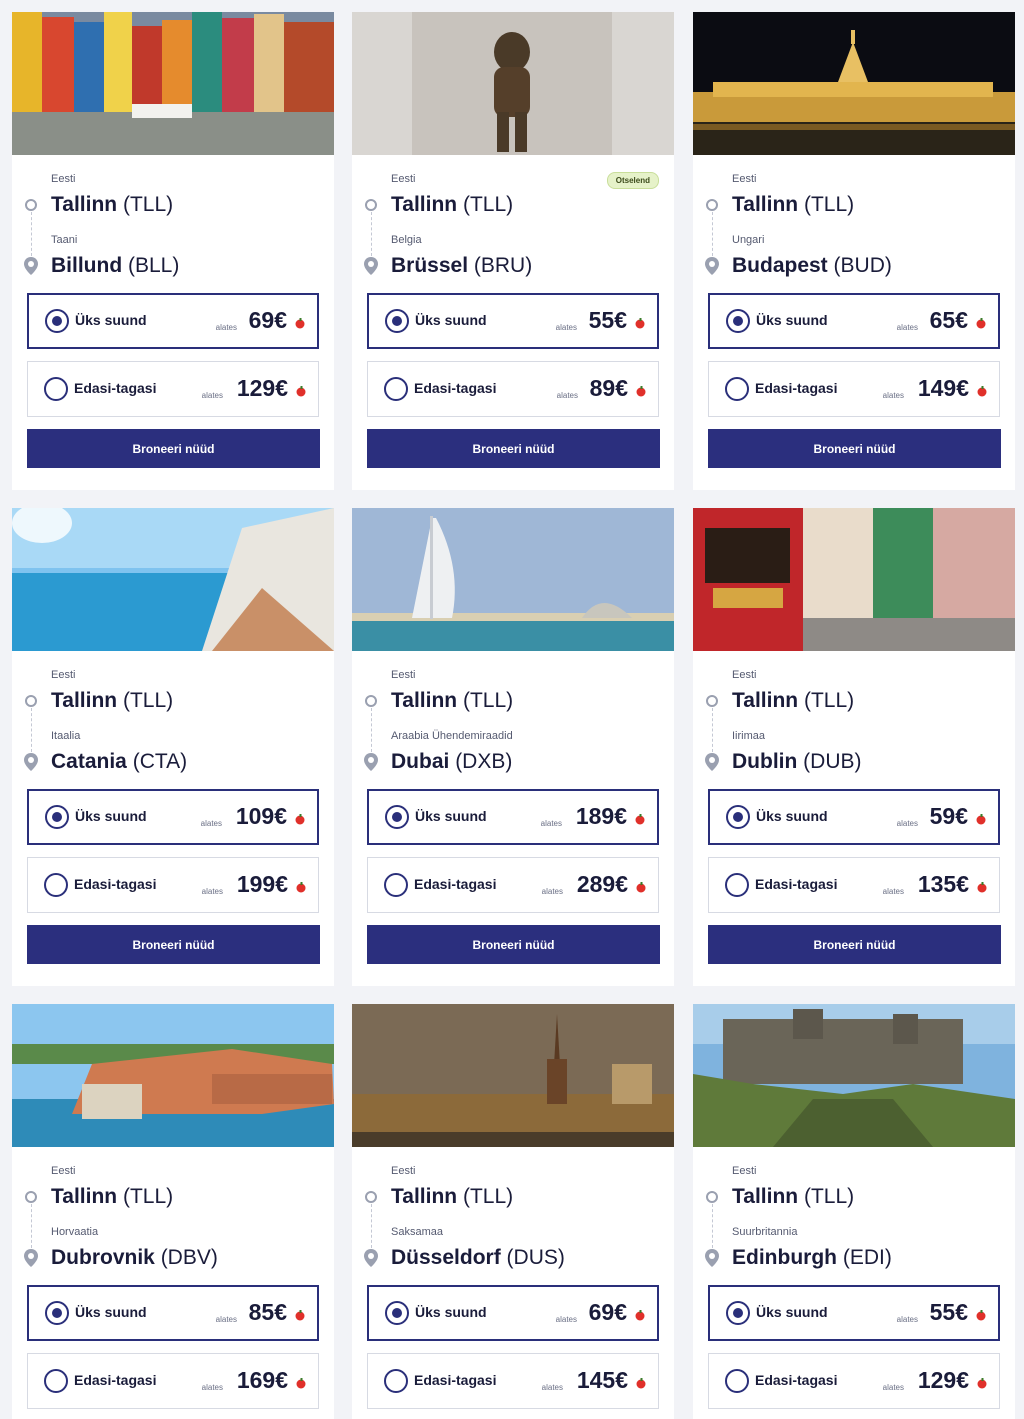  What do you see at coordinates (173, 1313) in the screenshot?
I see `one-way-option: Üks suund alates 85€` at bounding box center [173, 1313].